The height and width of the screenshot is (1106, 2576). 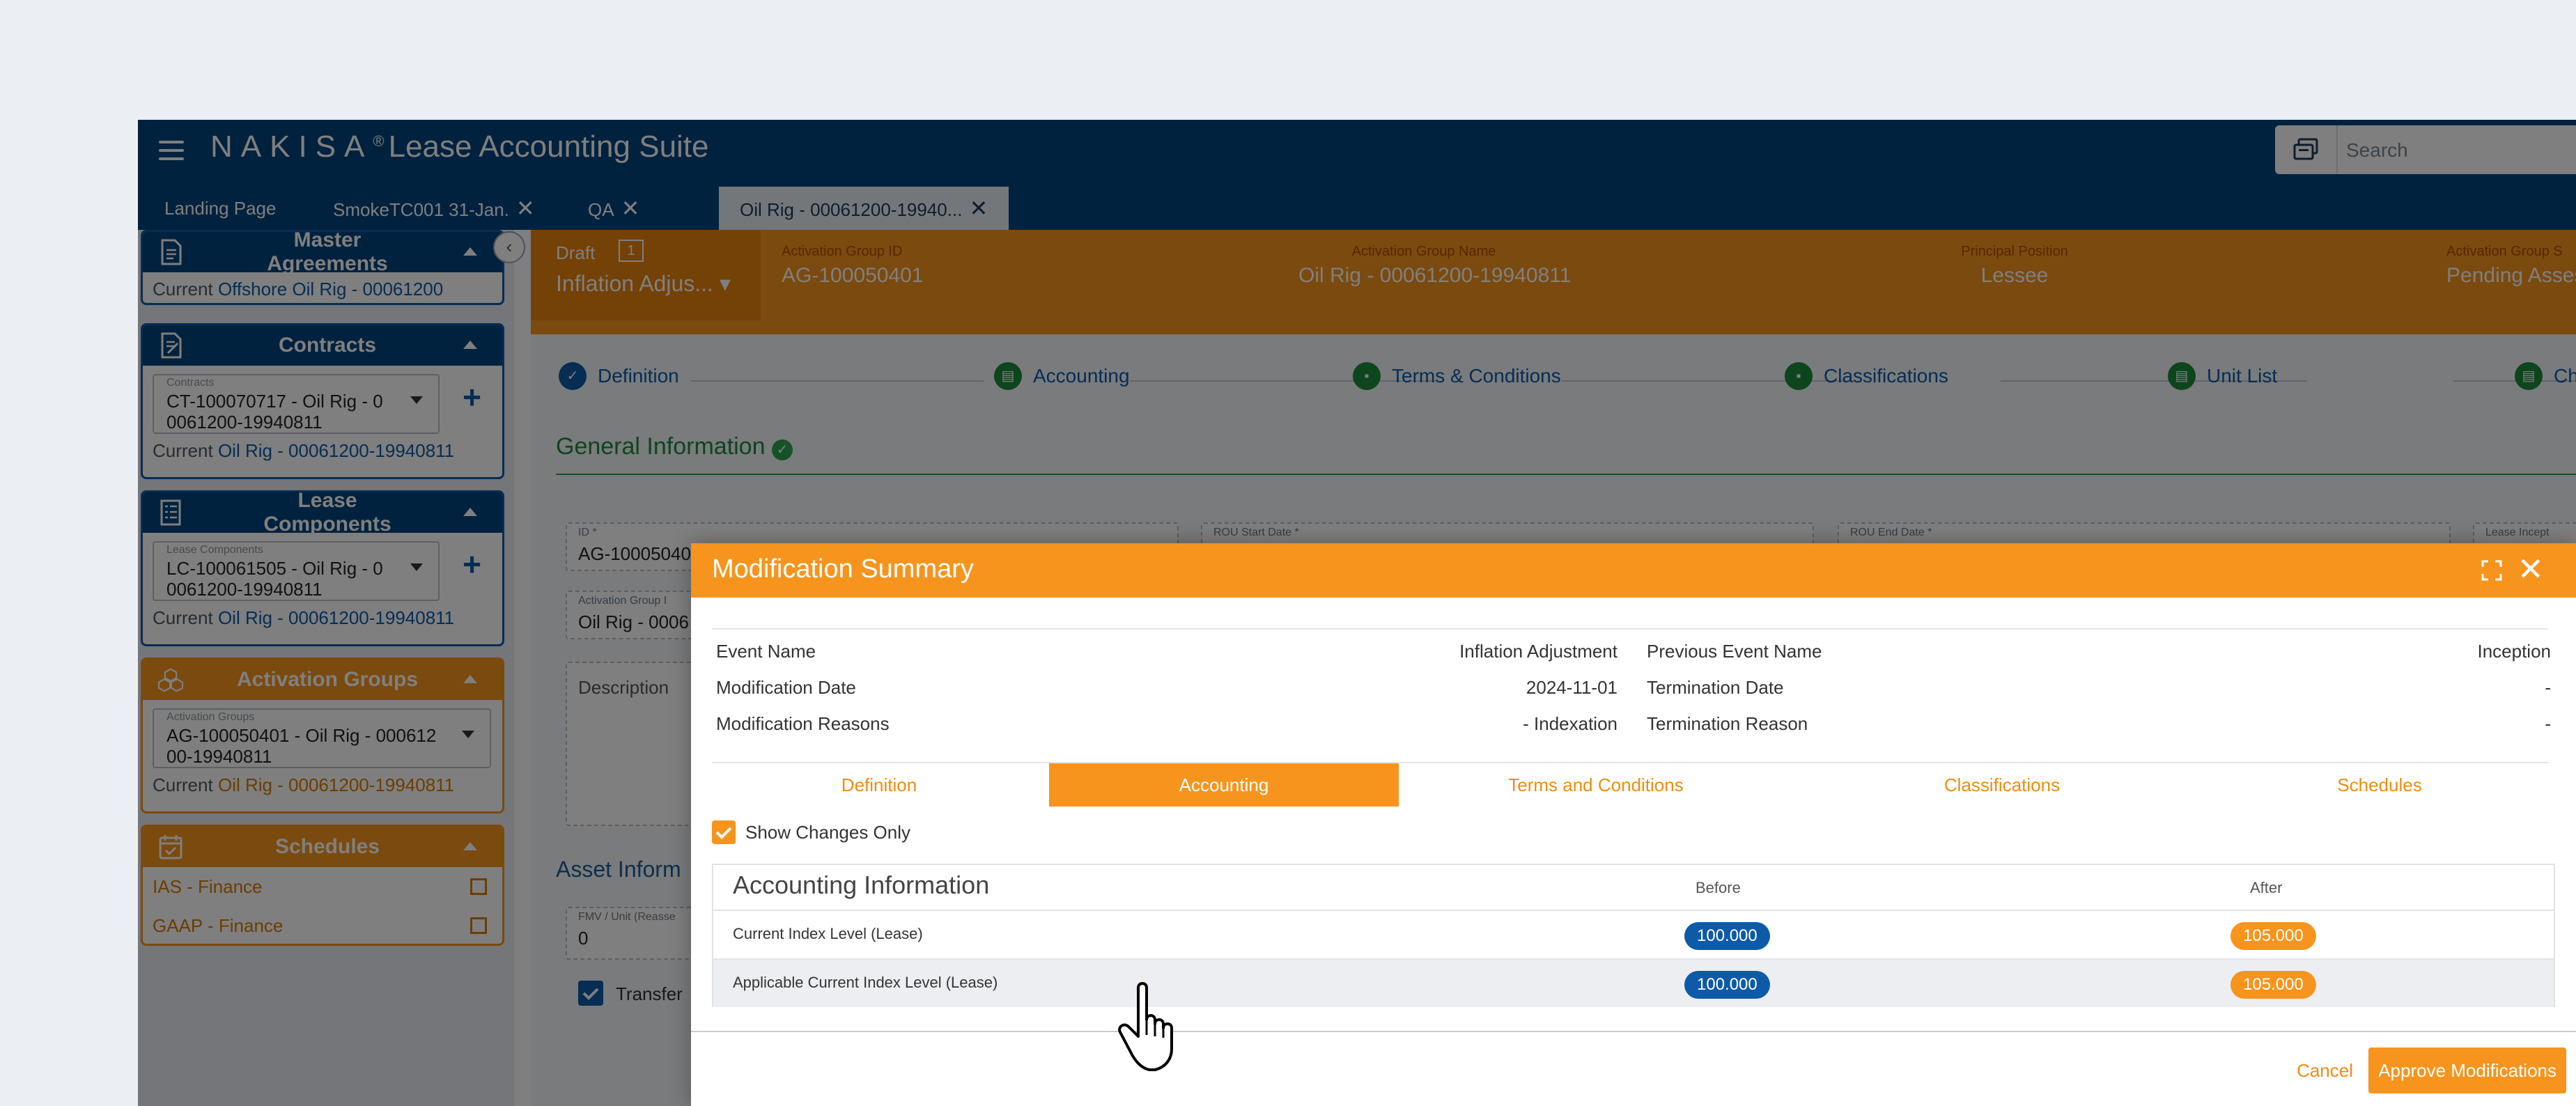 What do you see at coordinates (1224, 785) in the screenshot?
I see `tab-accounting: Accounting` at bounding box center [1224, 785].